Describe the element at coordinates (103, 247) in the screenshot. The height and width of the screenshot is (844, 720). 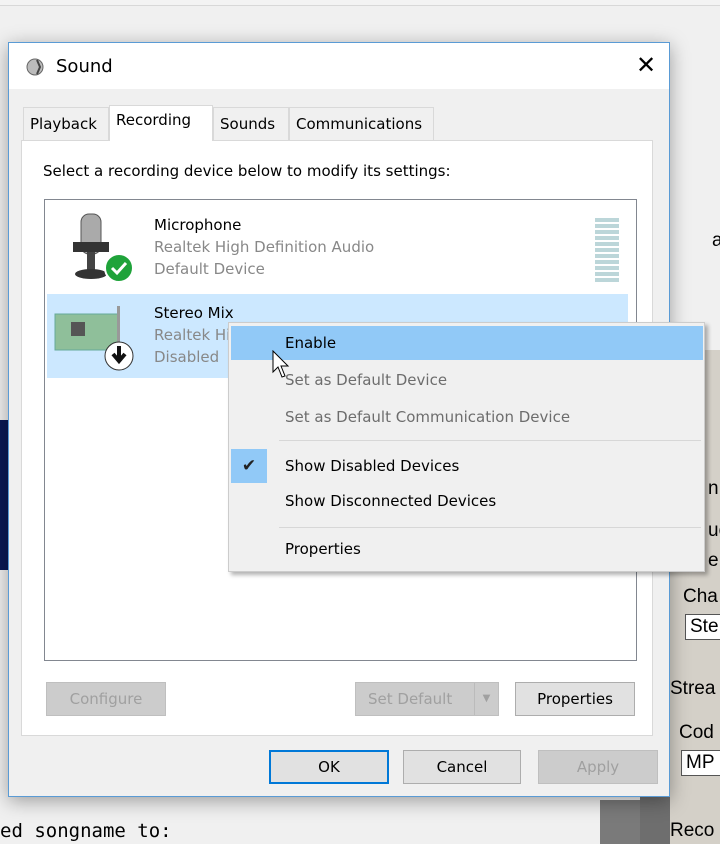
I see `microphone-icon` at that location.